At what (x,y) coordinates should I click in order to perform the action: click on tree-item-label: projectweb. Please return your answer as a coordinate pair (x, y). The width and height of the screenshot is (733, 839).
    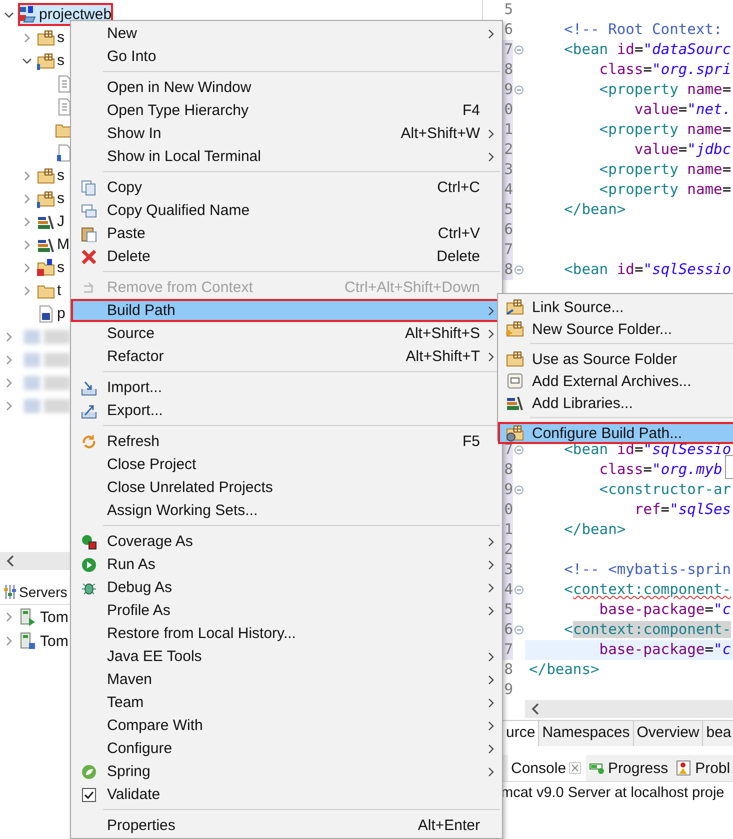
    Looking at the image, I should click on (75, 14).